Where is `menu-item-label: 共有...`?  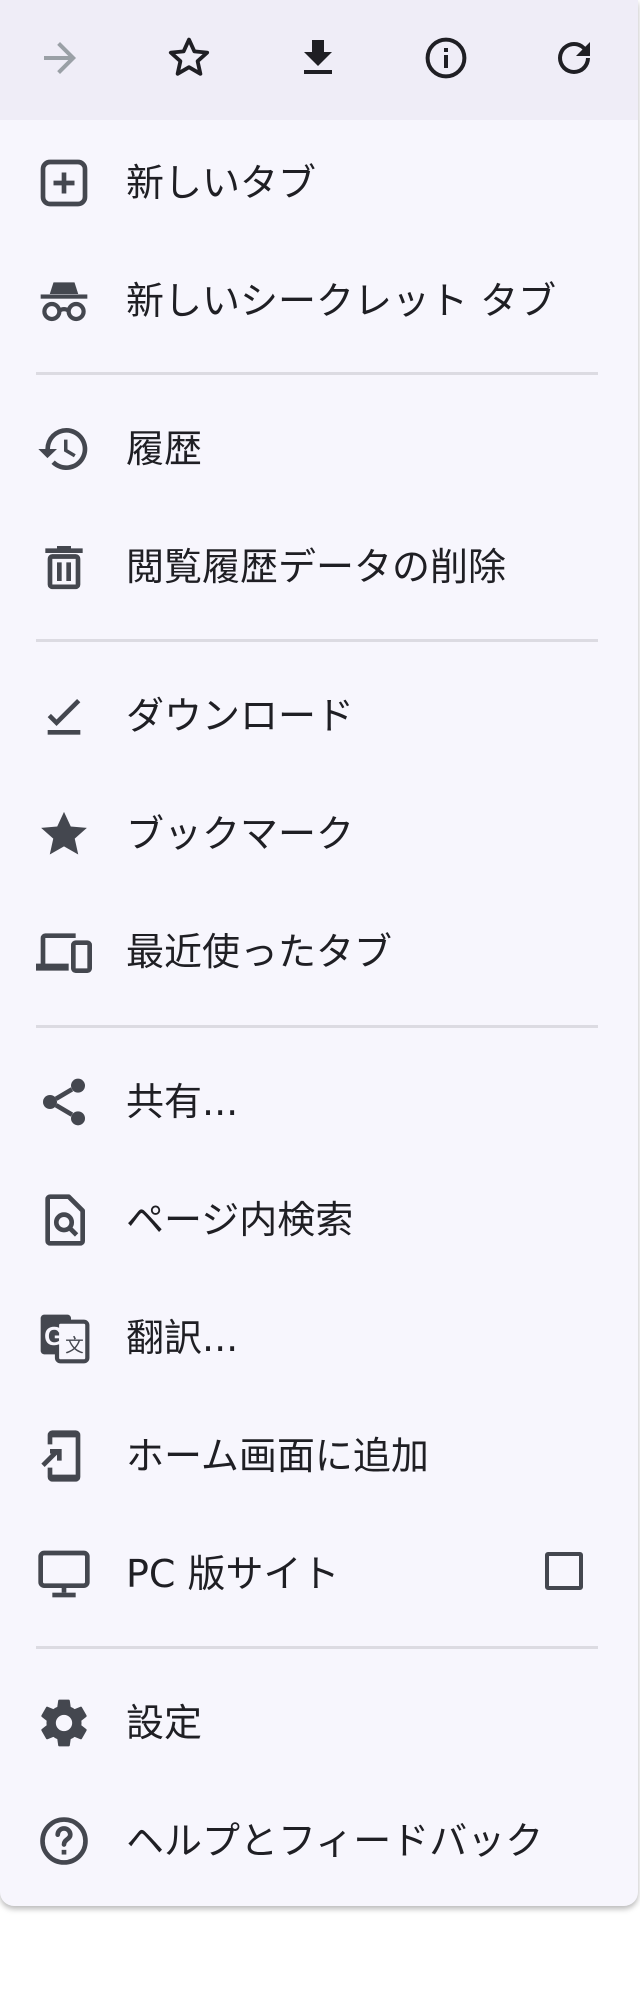 menu-item-label: 共有... is located at coordinates (182, 1102).